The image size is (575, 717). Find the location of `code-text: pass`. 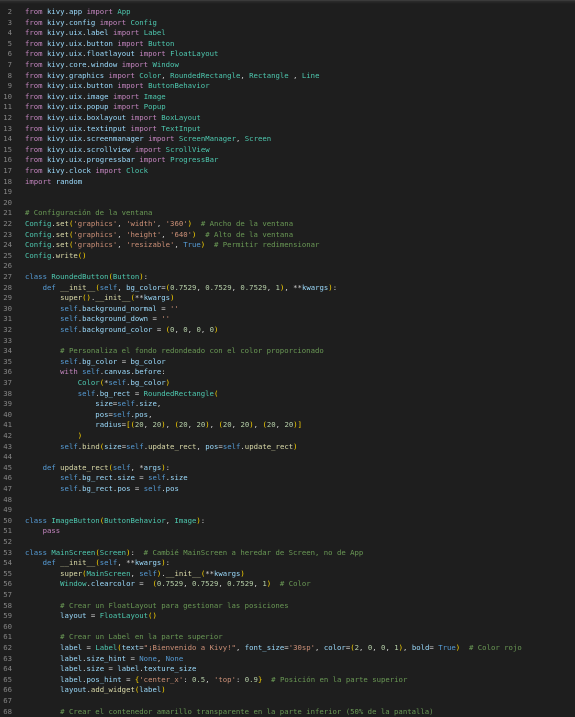

code-text: pass is located at coordinates (43, 531).